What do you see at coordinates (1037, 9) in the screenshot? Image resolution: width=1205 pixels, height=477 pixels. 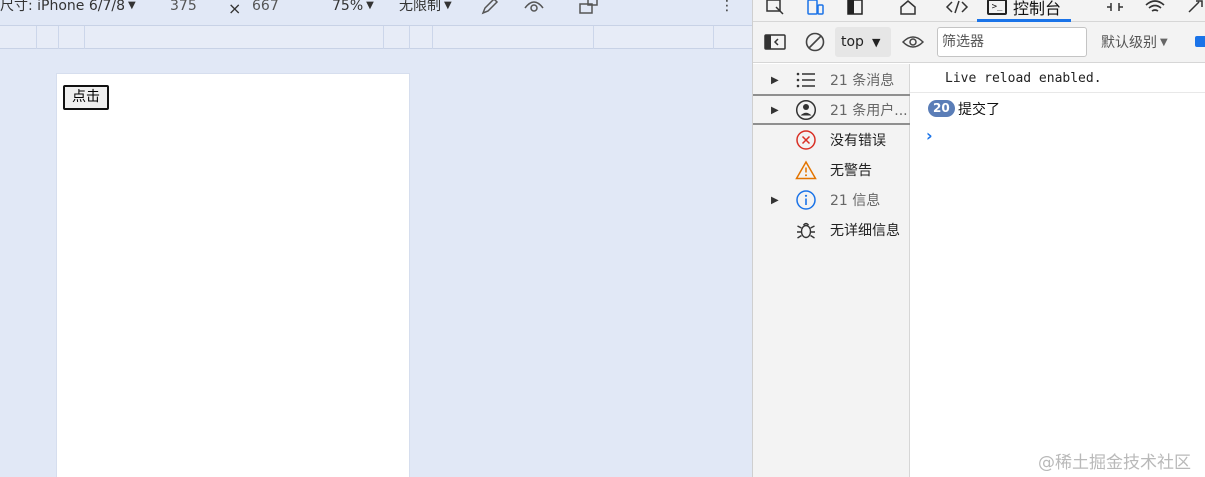 I see `tab-console-label: 控制台` at bounding box center [1037, 9].